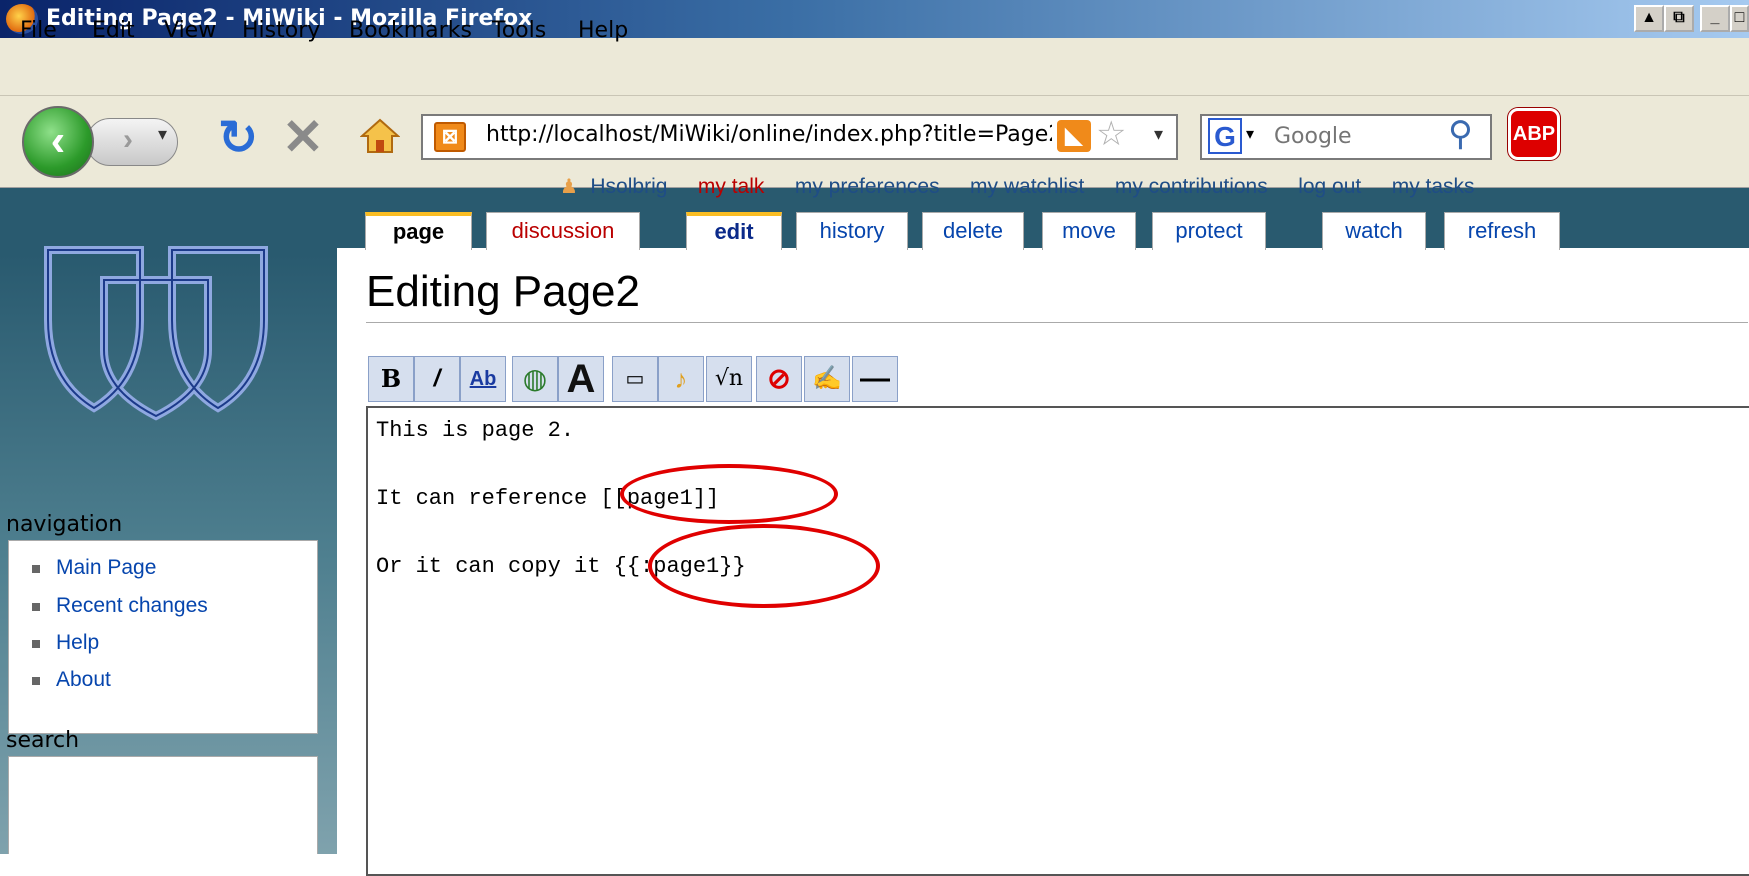  Describe the element at coordinates (113, 30) in the screenshot. I see `menu-edit: Edit` at that location.